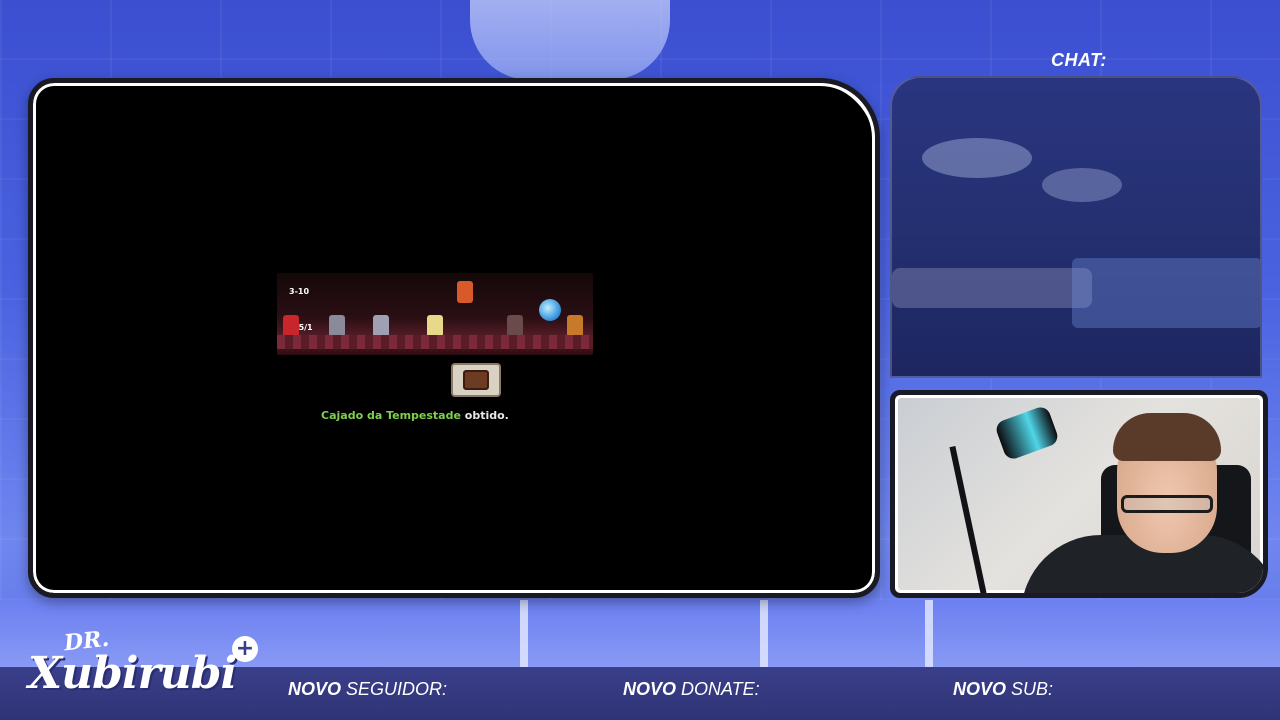  I want to click on chest-body, so click(476, 380).